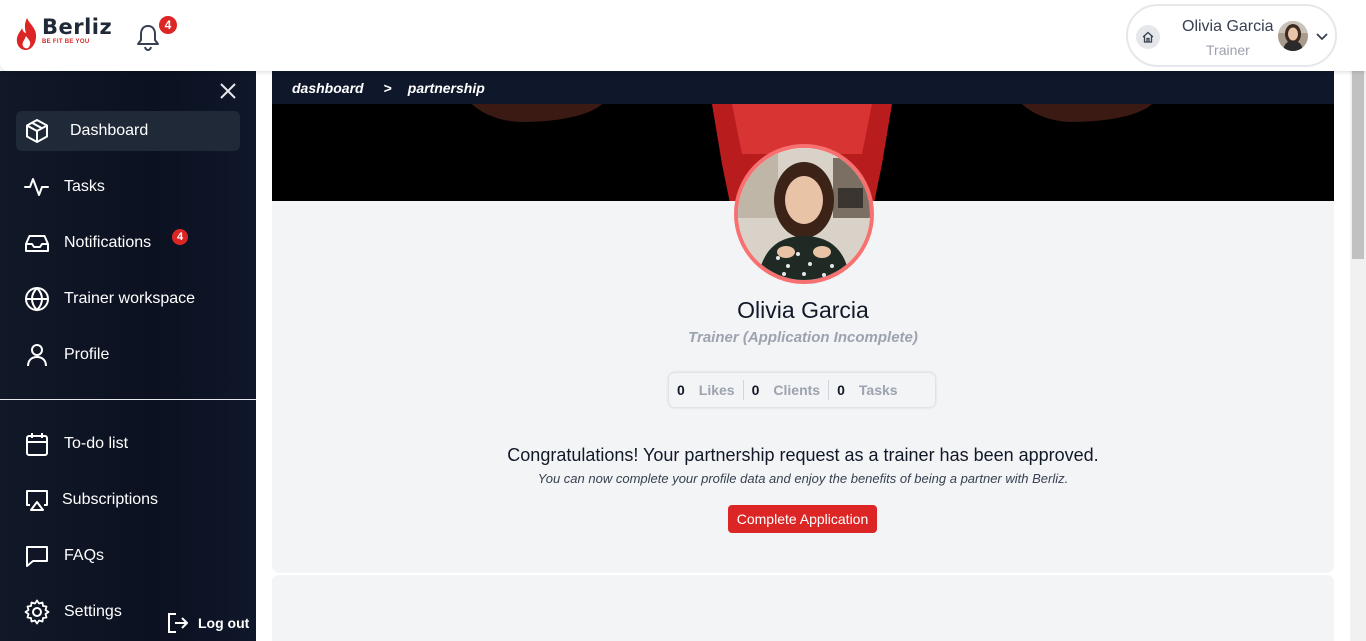 The width and height of the screenshot is (1366, 641). Describe the element at coordinates (716, 390) in the screenshot. I see `stat-label: Likes` at that location.